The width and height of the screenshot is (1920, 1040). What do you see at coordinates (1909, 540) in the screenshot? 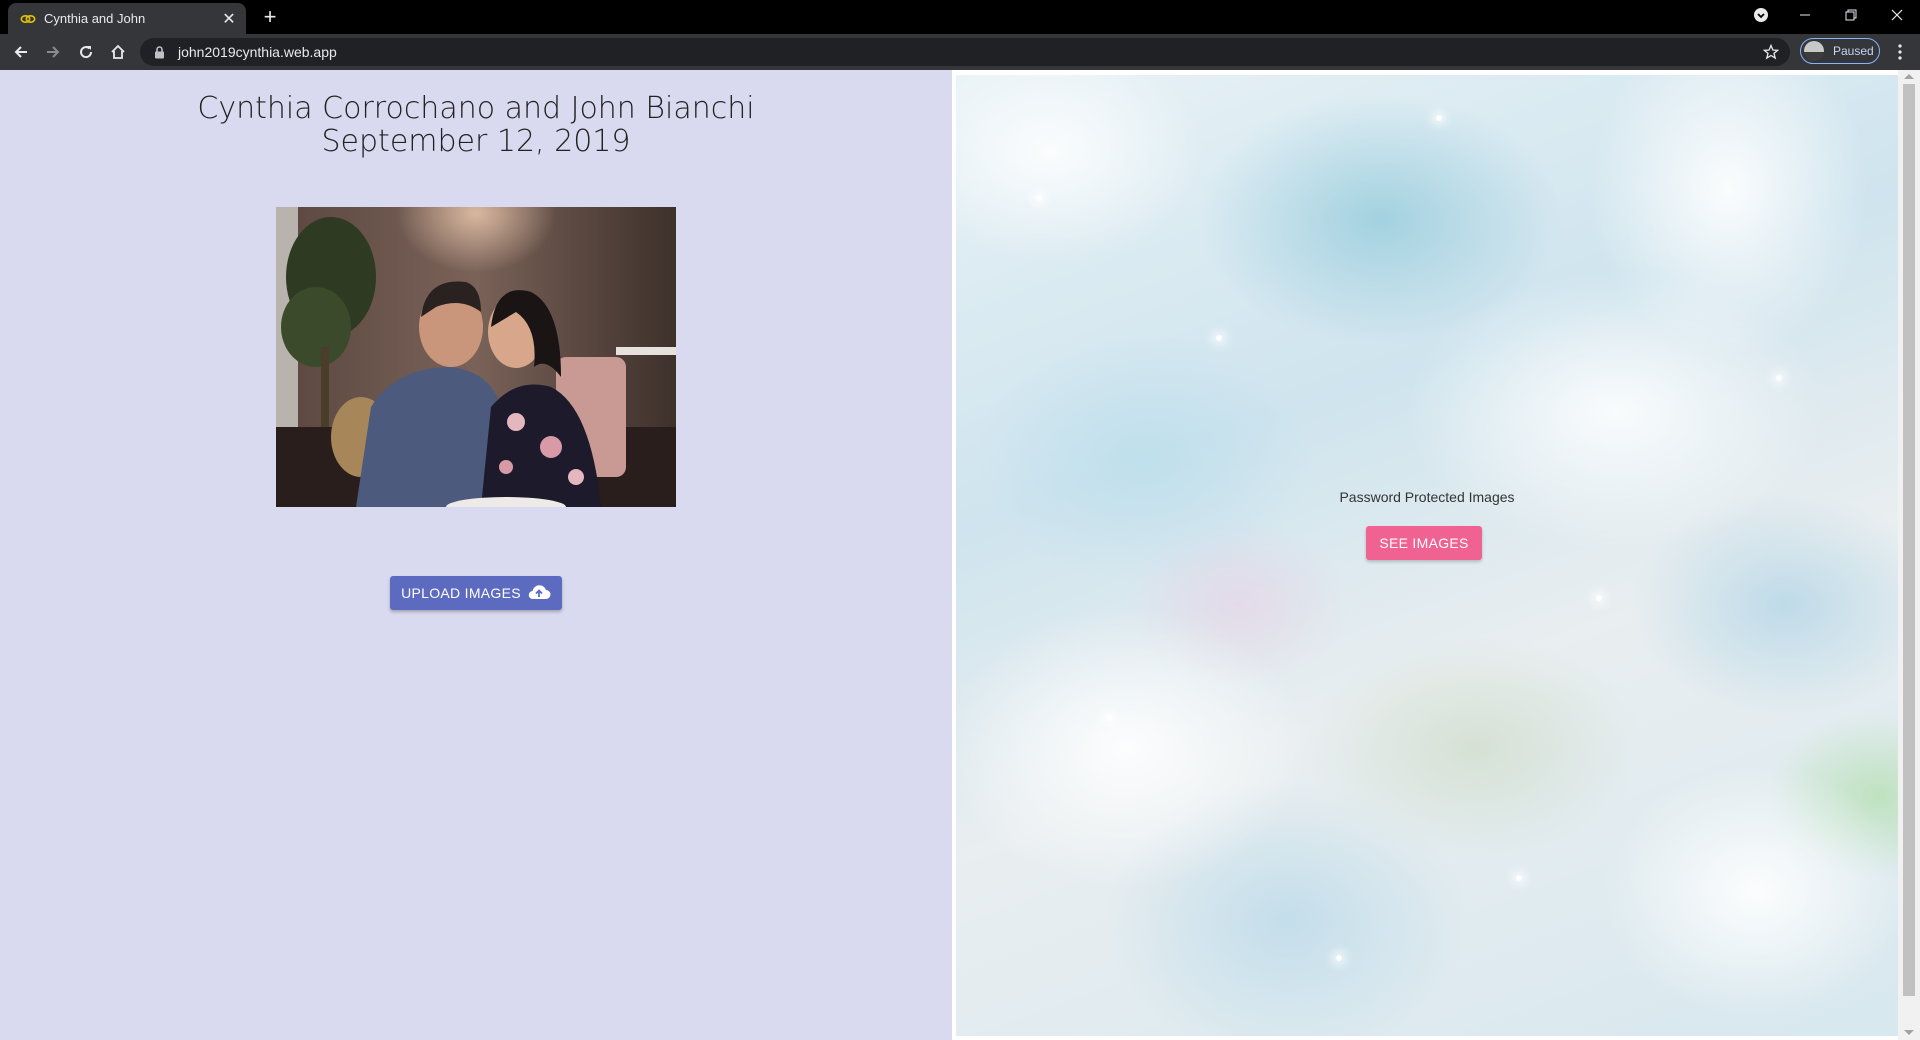
I see `scrollbar-thumb` at bounding box center [1909, 540].